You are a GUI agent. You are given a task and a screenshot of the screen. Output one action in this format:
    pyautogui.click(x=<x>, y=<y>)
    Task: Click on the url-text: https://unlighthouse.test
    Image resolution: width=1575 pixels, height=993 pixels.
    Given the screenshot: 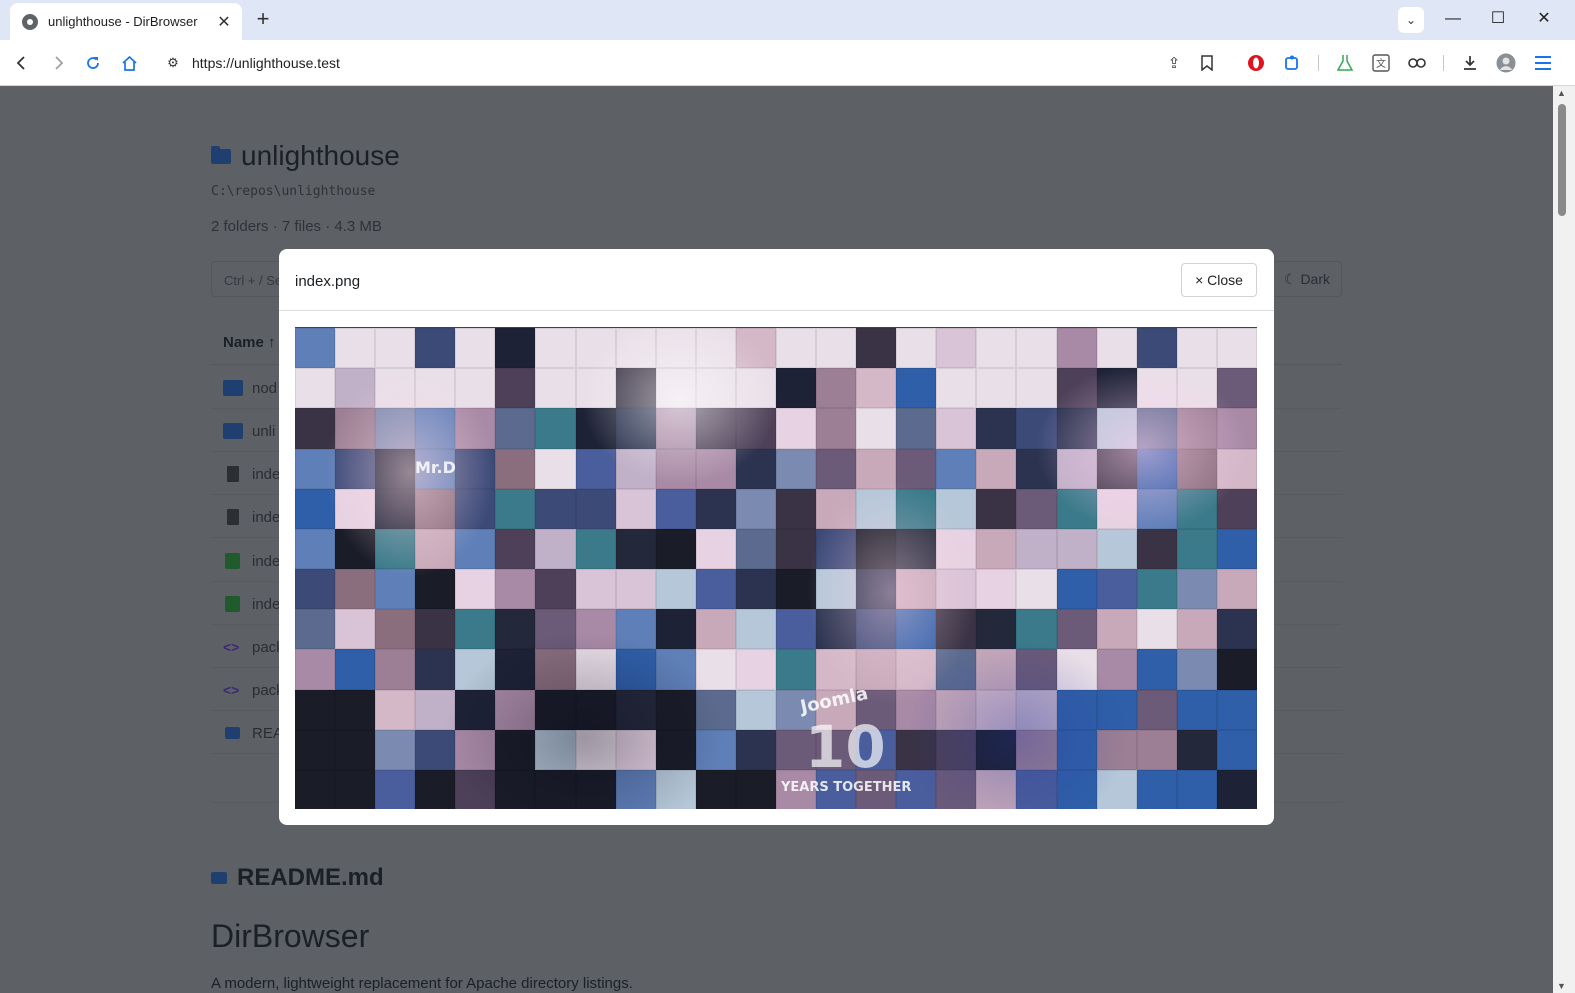 What is the action you would take?
    pyautogui.click(x=266, y=63)
    